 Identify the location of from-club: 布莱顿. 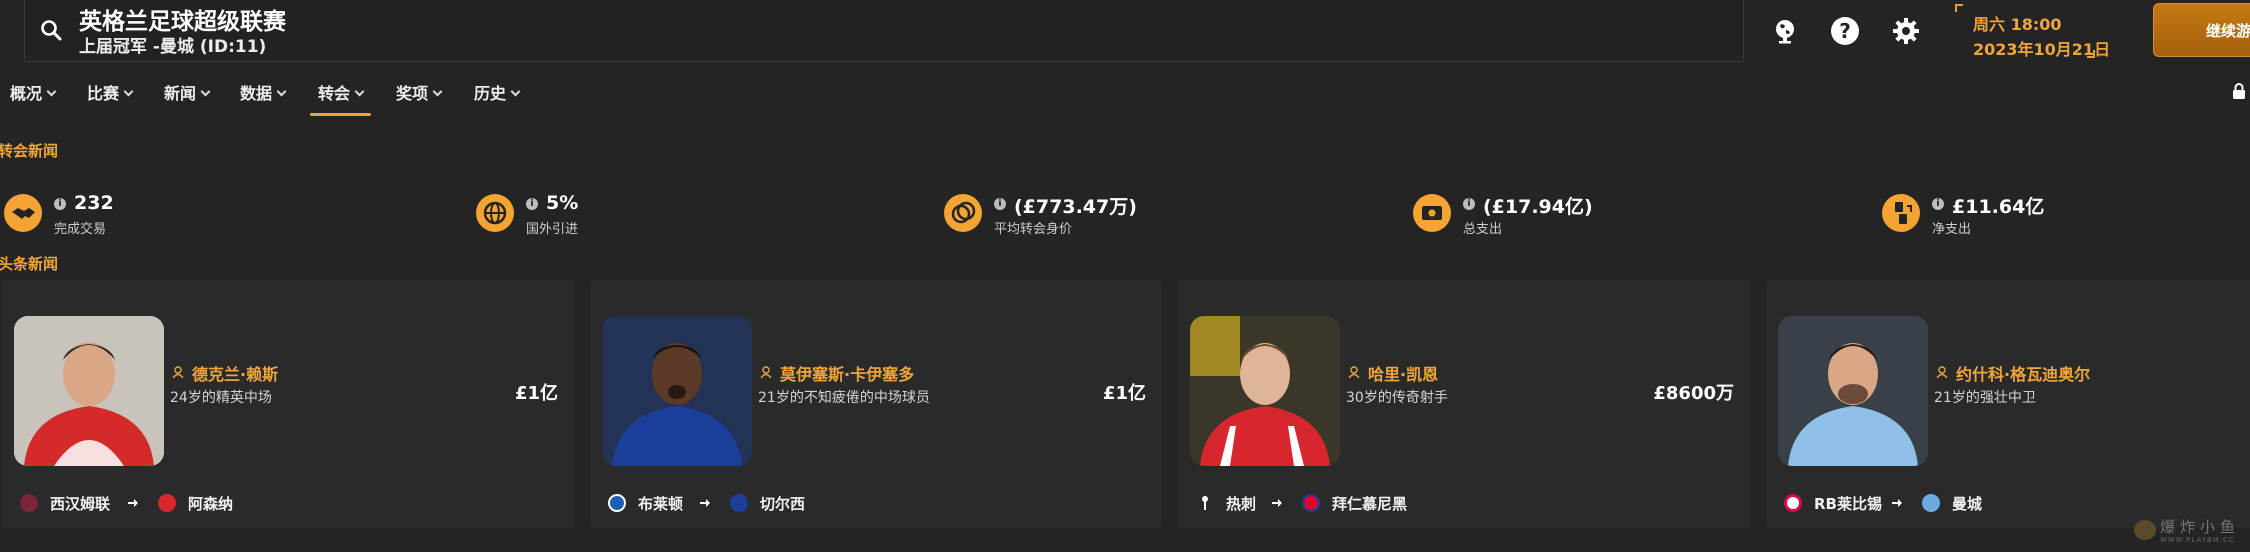
(660, 503).